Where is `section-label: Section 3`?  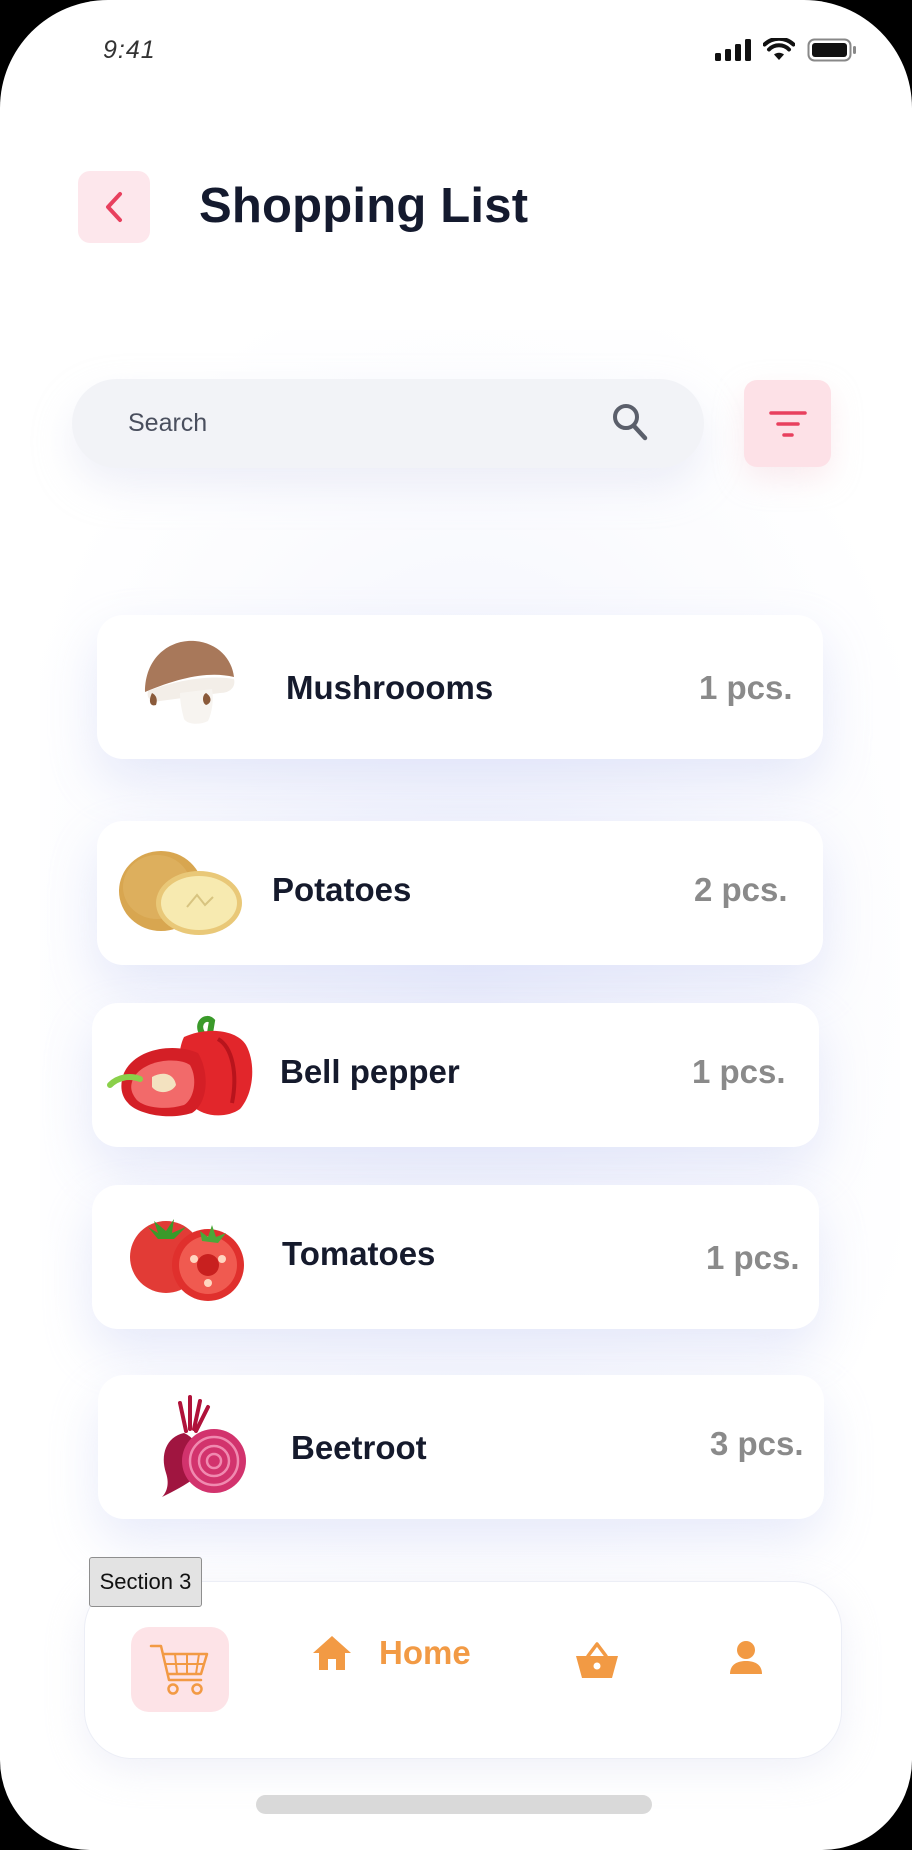 section-label: Section 3 is located at coordinates (145, 1582).